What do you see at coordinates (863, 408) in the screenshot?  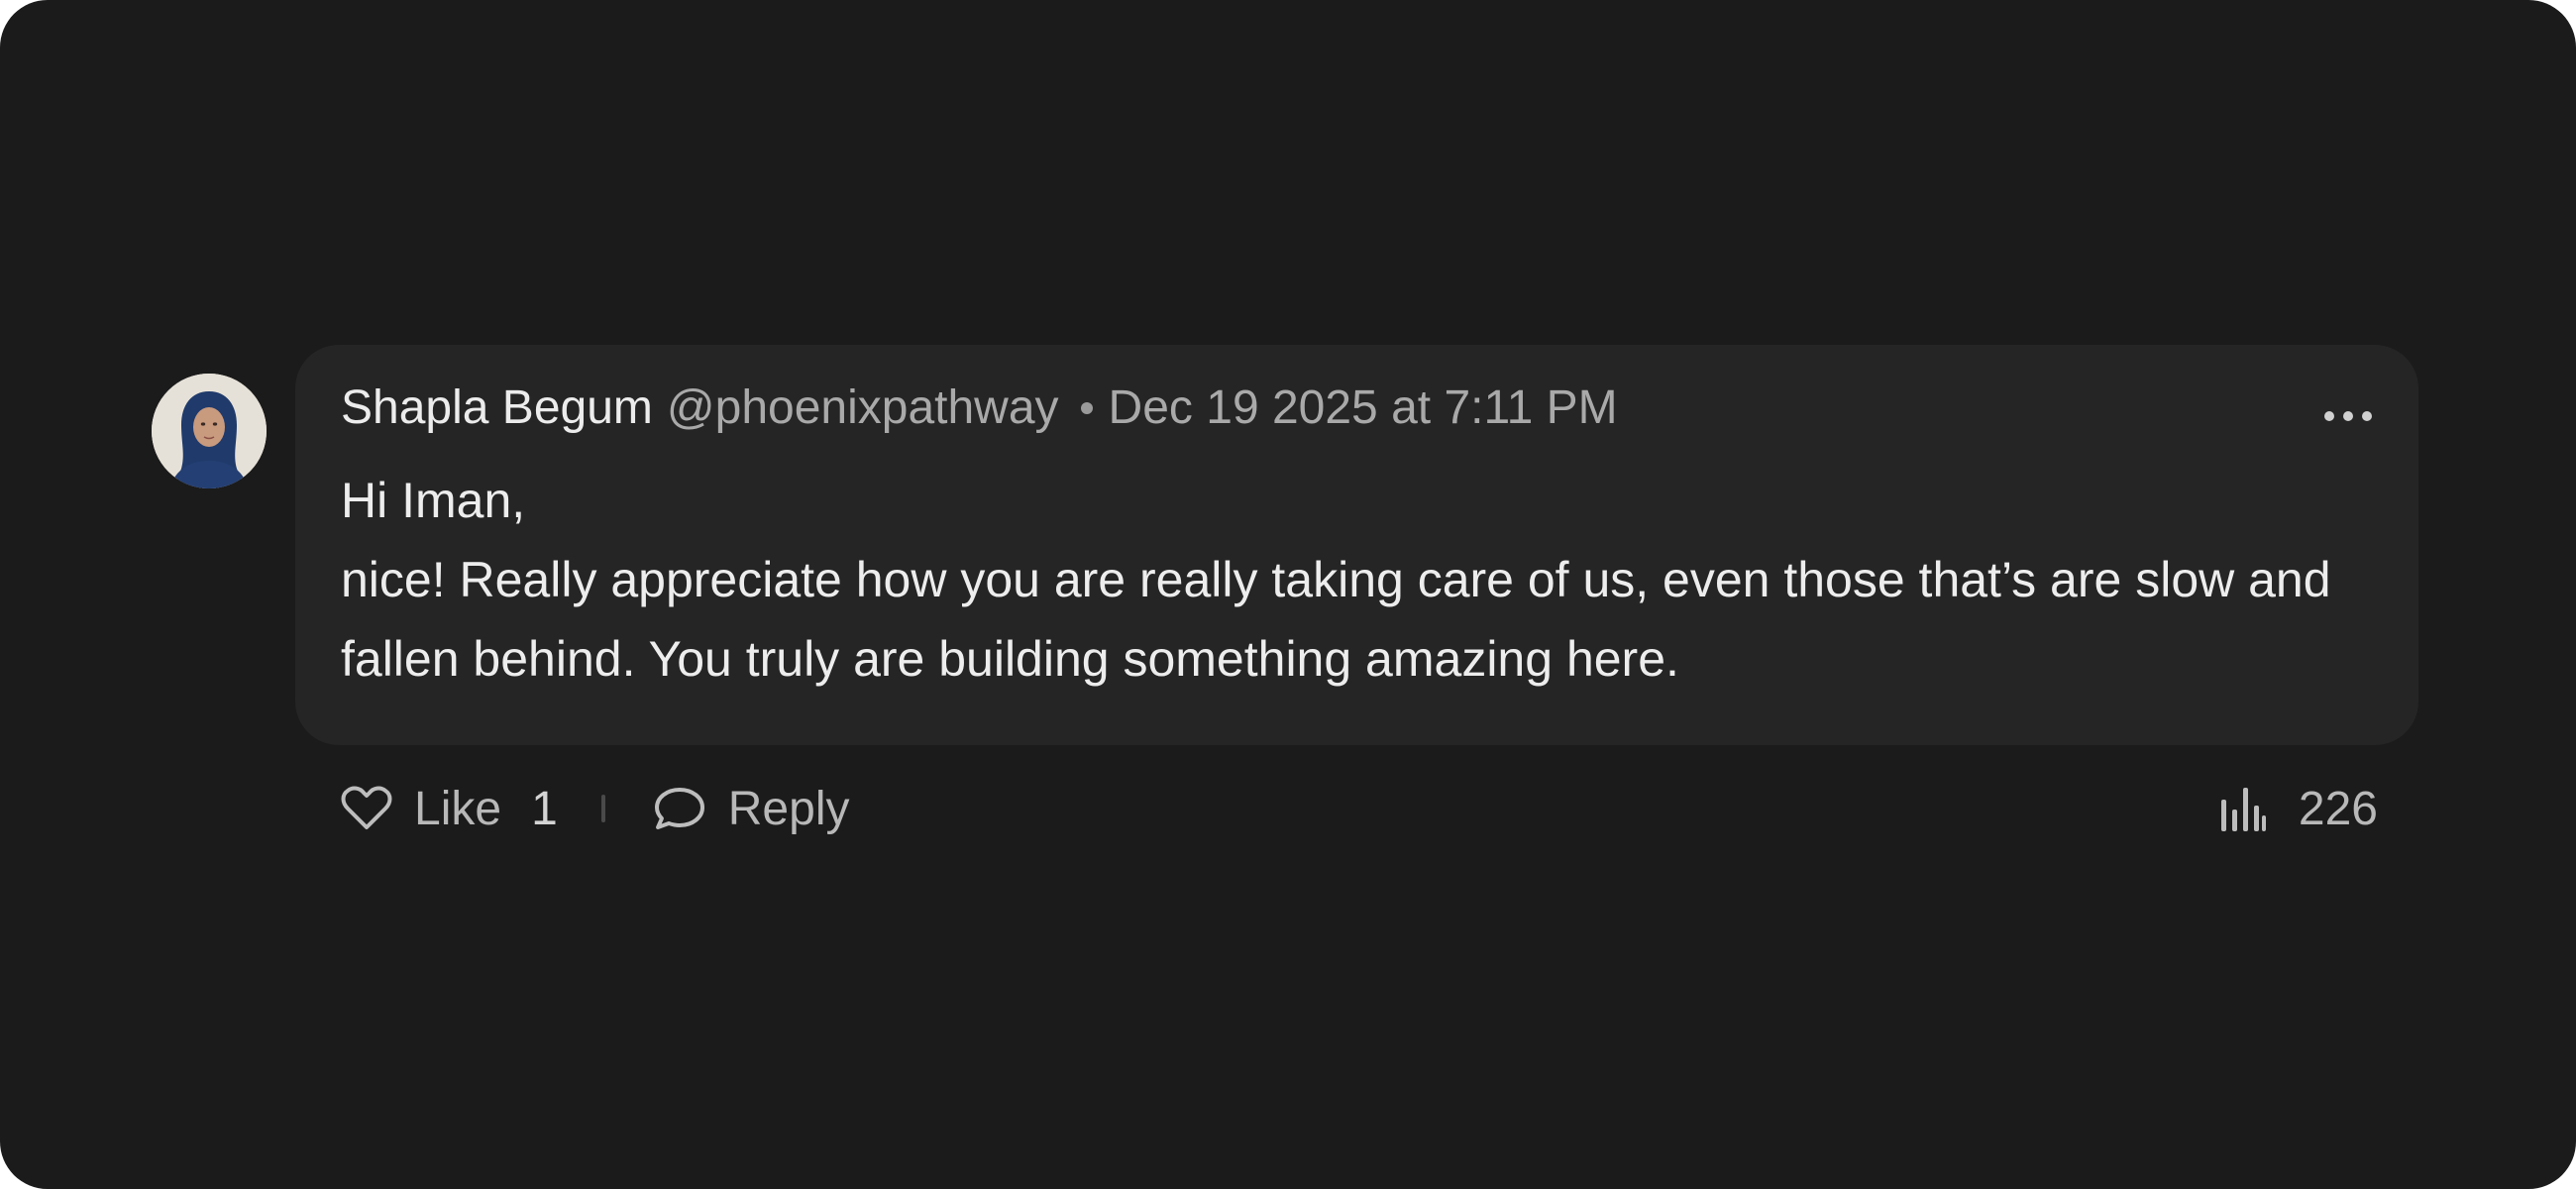 I see `author-handle: @phoenixpathway` at bounding box center [863, 408].